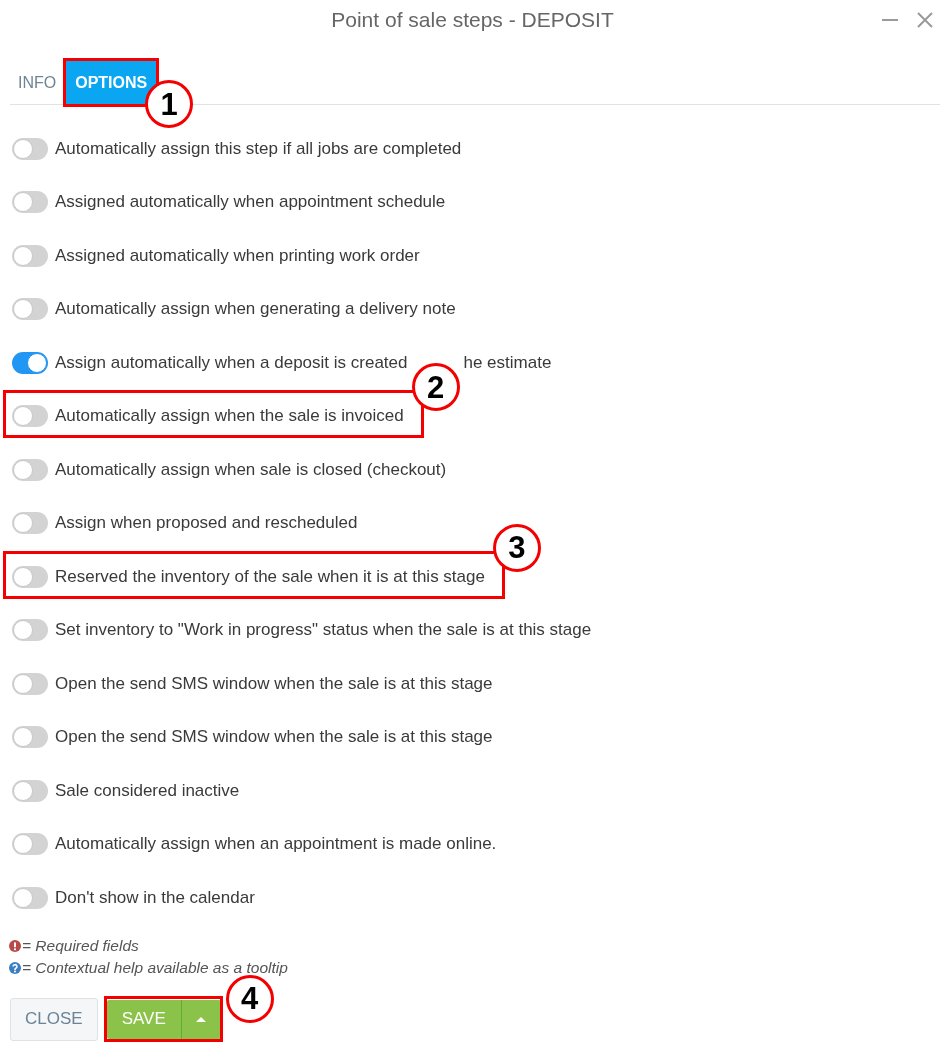 Image resolution: width=945 pixels, height=1049 pixels. What do you see at coordinates (435, 387) in the screenshot?
I see `callout-marker: 2` at bounding box center [435, 387].